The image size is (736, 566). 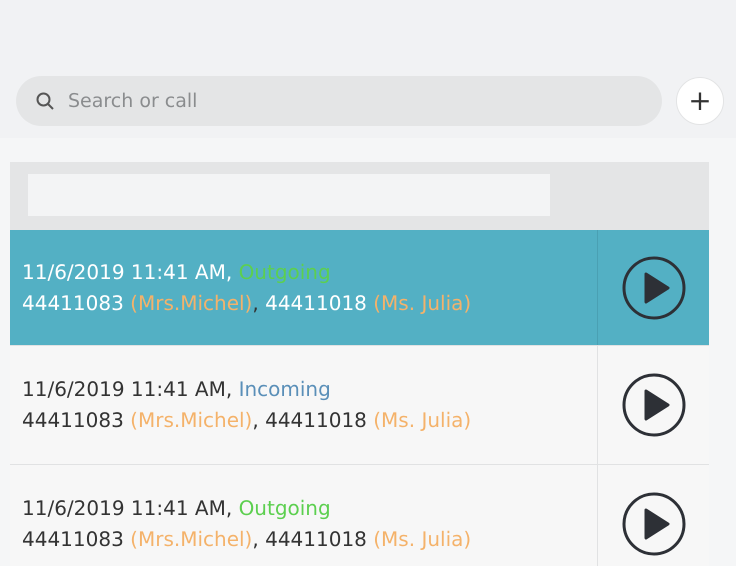 What do you see at coordinates (45, 101) in the screenshot?
I see `search-icon` at bounding box center [45, 101].